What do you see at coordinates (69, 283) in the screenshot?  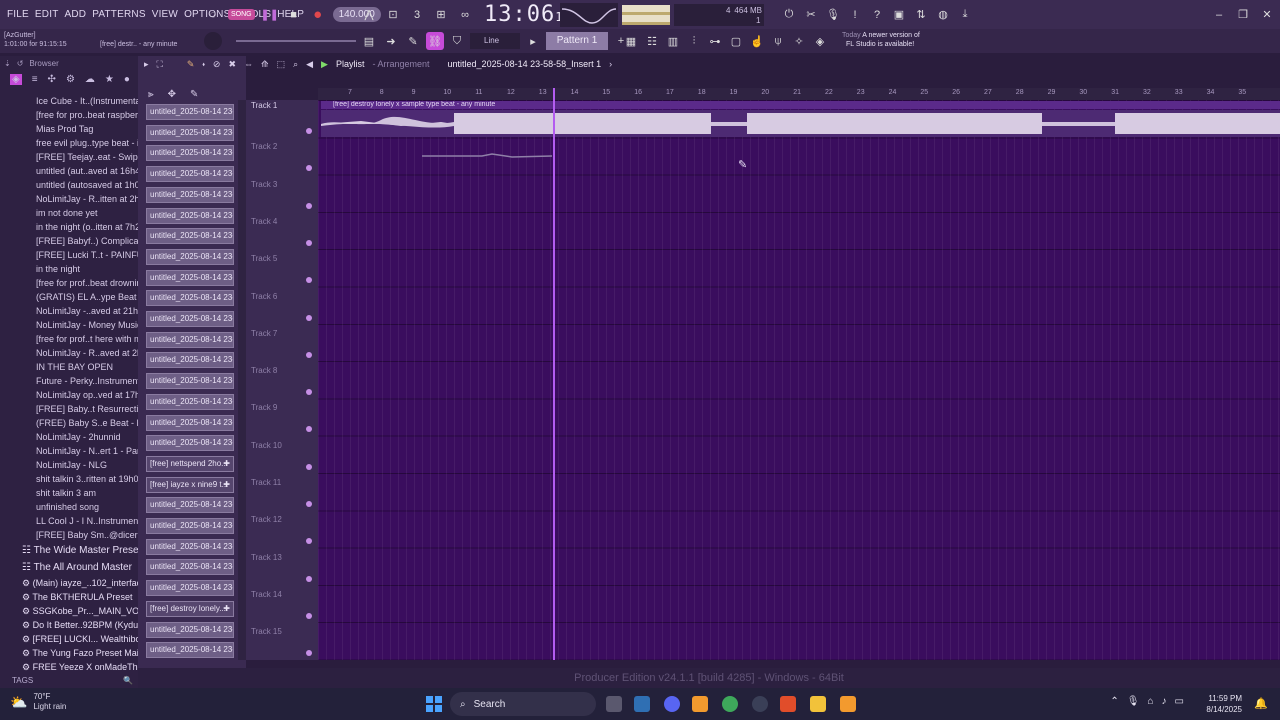 I see `browser-item: [free for prof..beat drowning` at bounding box center [69, 283].